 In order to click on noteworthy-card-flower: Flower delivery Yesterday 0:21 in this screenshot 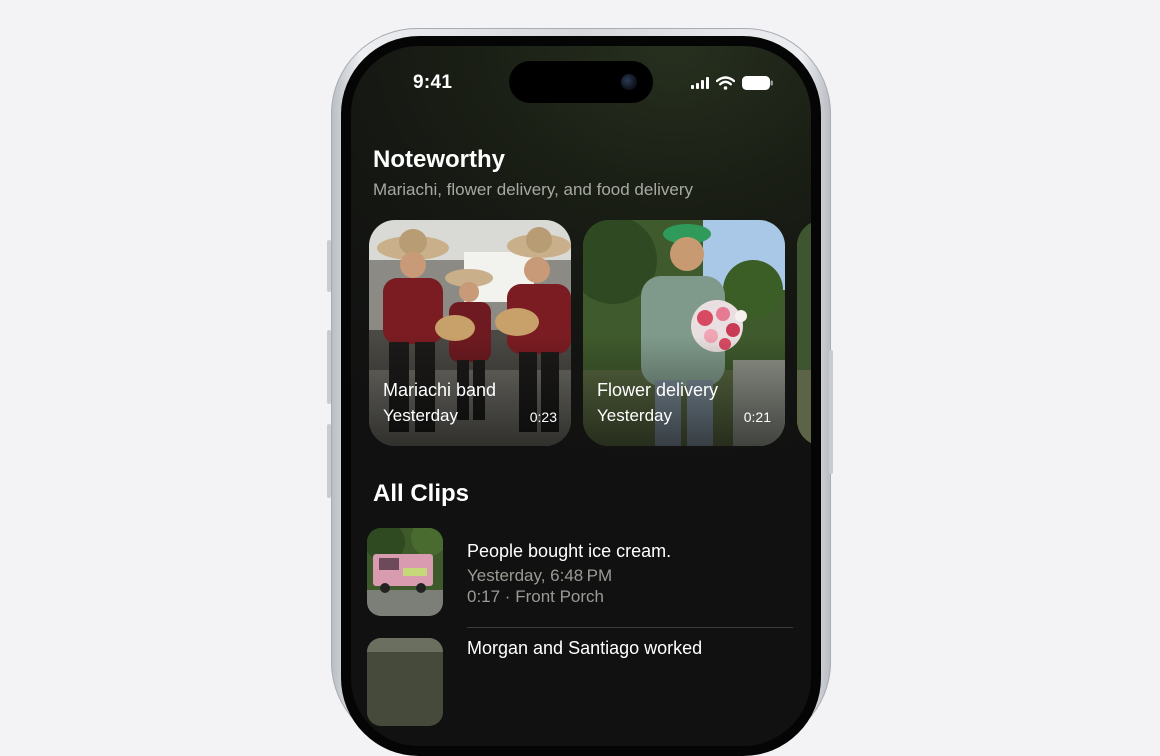, I will do `click(684, 333)`.